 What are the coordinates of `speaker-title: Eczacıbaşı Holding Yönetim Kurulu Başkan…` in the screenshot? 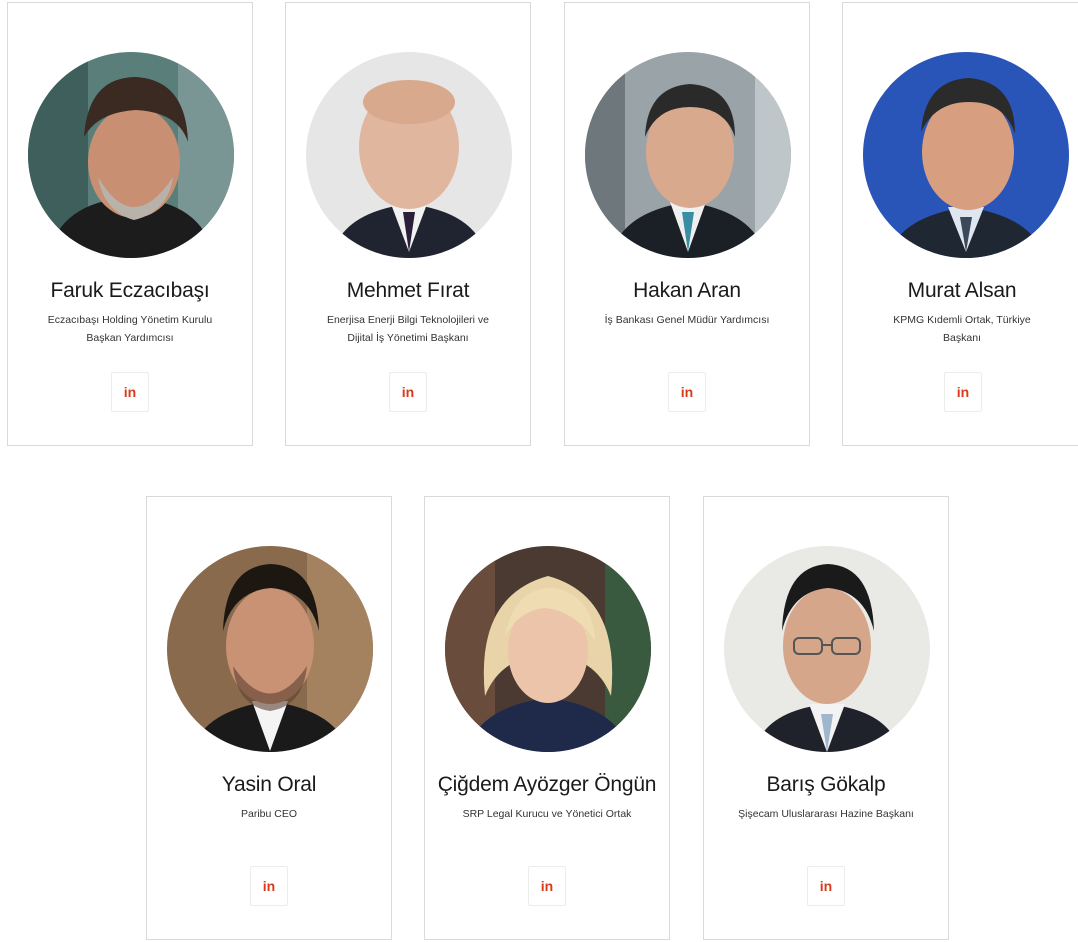 It's located at (130, 329).